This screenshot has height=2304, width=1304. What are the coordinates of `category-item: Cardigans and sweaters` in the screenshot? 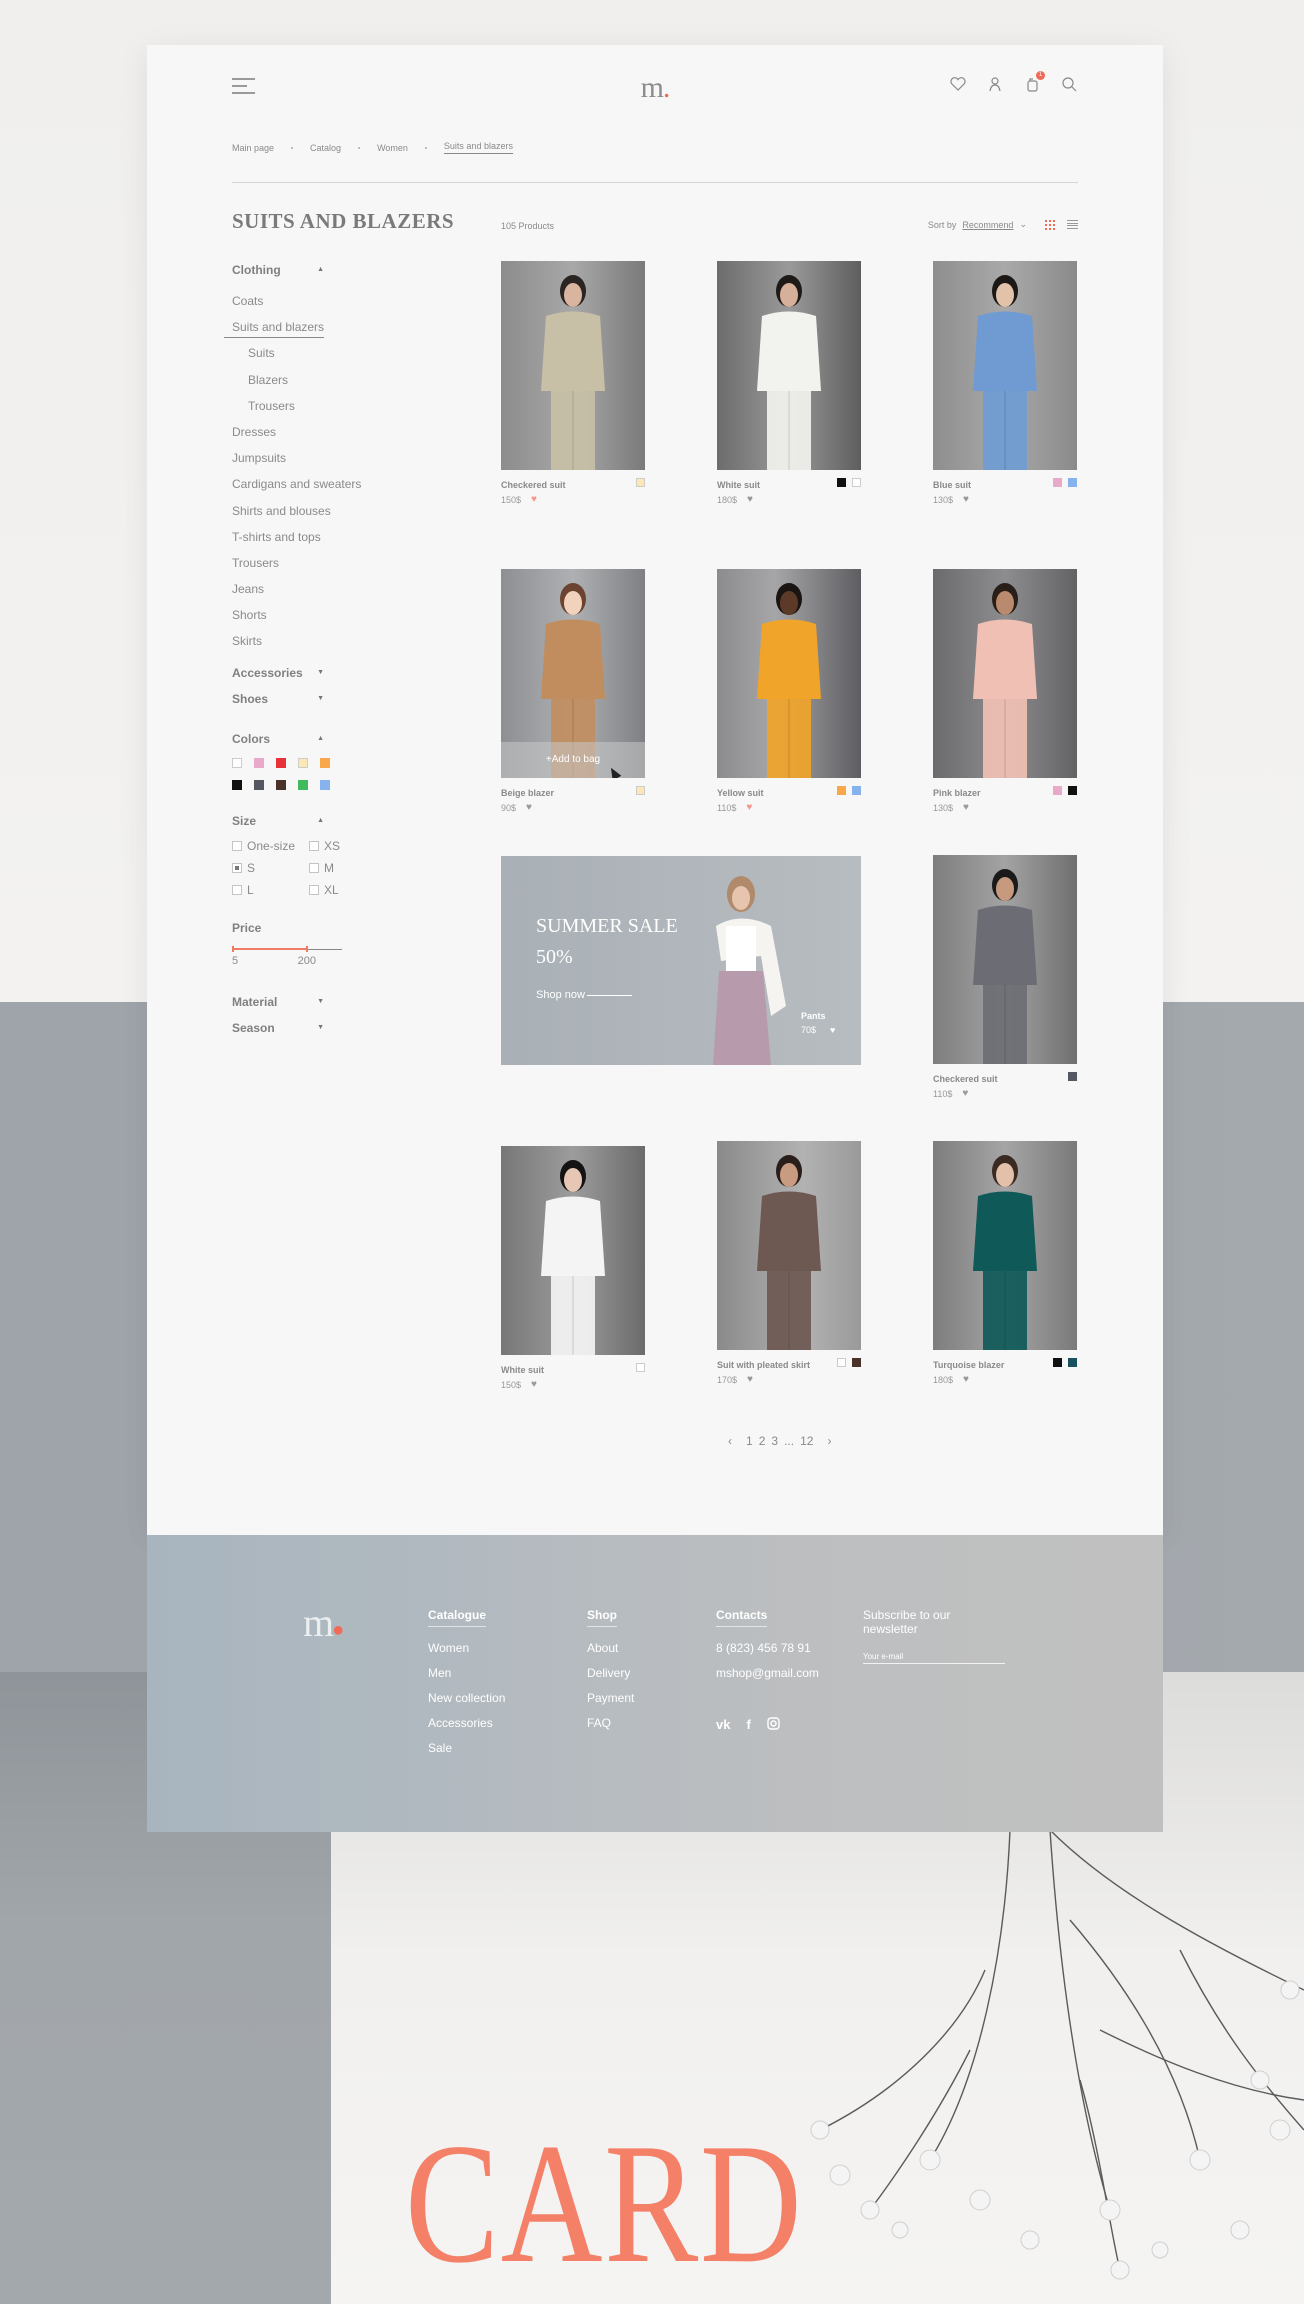 It's located at (312, 489).